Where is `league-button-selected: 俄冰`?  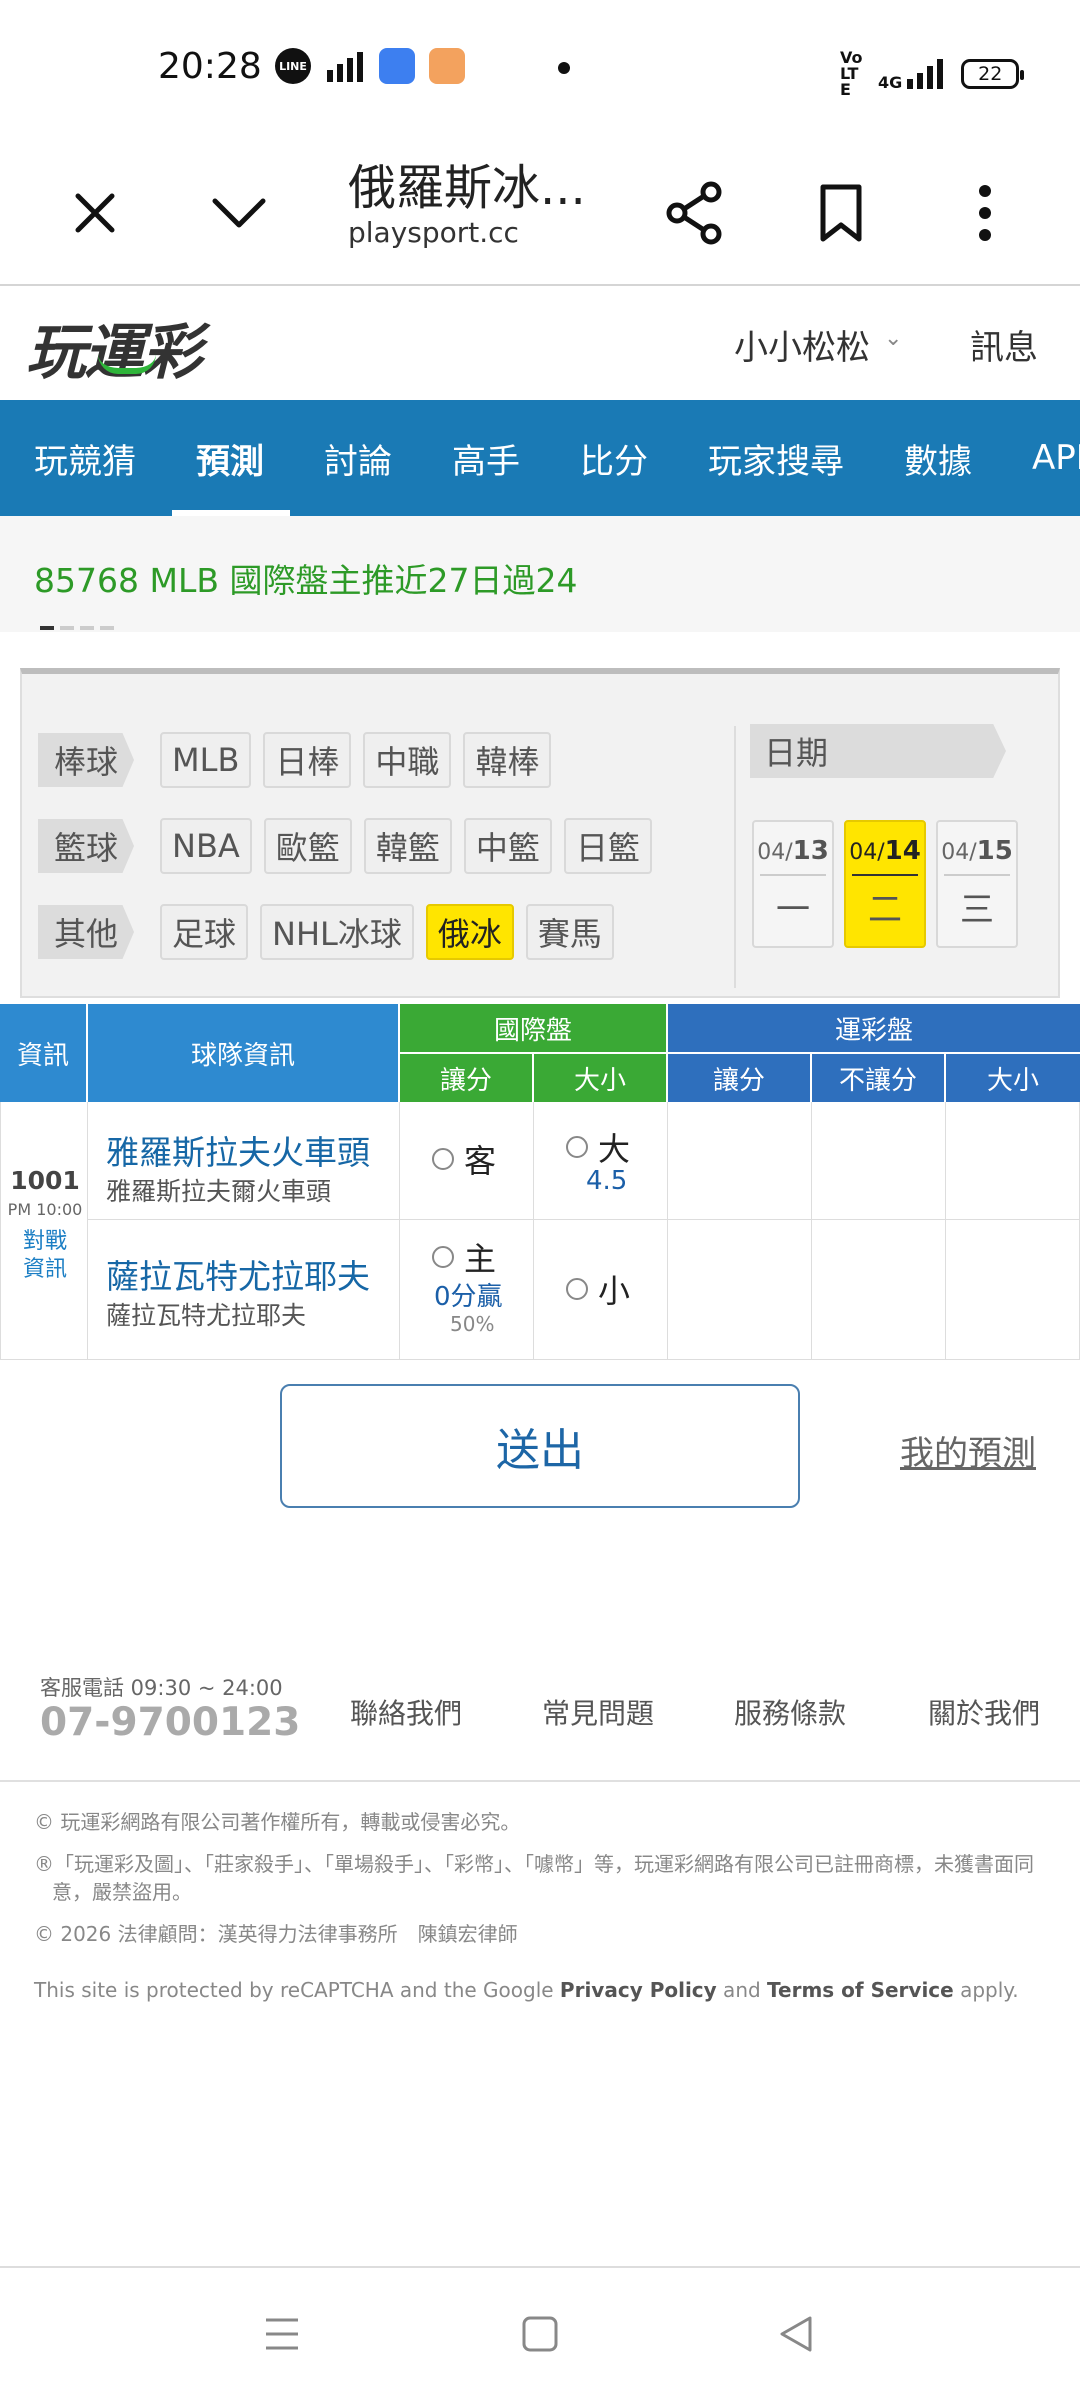
league-button-selected: 俄冰 is located at coordinates (469, 932).